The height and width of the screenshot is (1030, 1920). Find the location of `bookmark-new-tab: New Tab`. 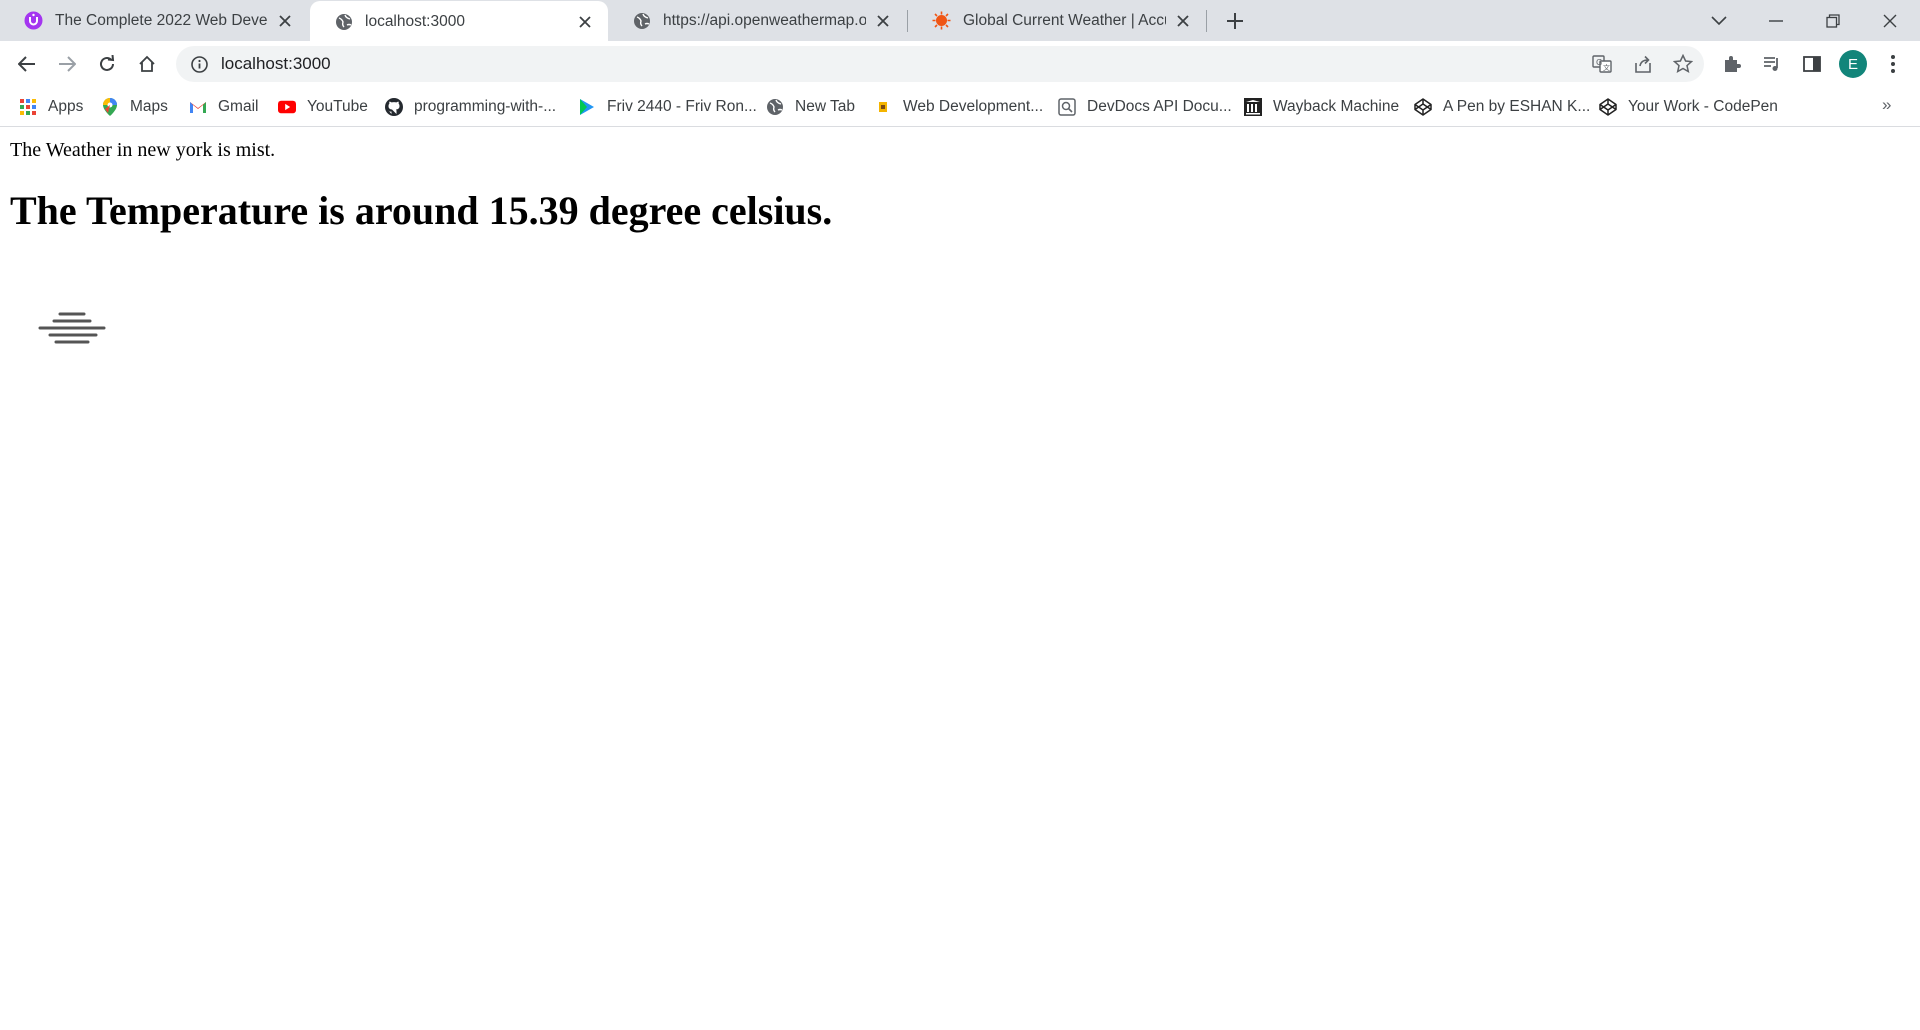

bookmark-new-tab: New Tab is located at coordinates (810, 107).